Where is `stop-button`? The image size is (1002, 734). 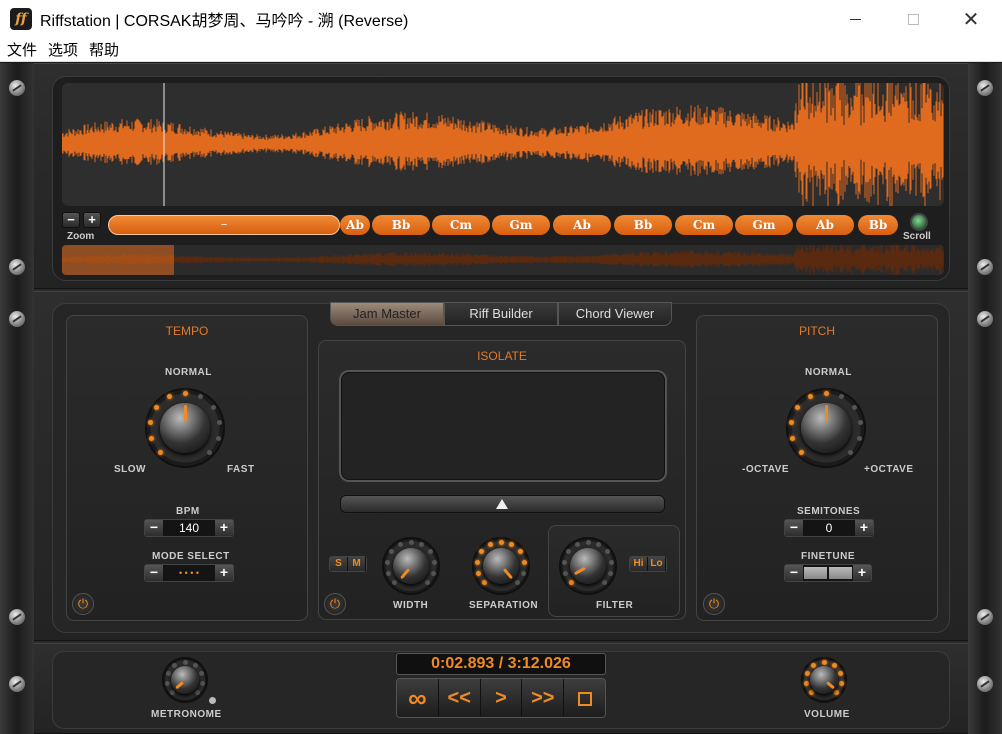 stop-button is located at coordinates (584, 698).